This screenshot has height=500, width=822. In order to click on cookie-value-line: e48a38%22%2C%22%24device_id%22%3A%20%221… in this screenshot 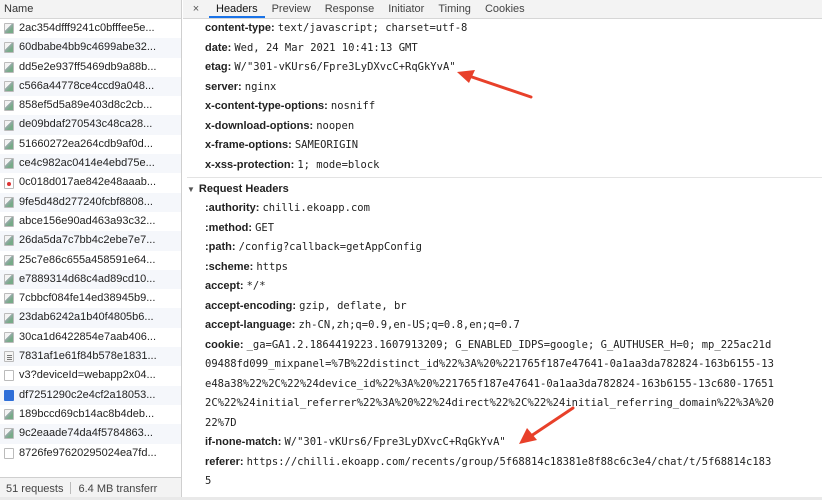, I will do `click(489, 383)`.